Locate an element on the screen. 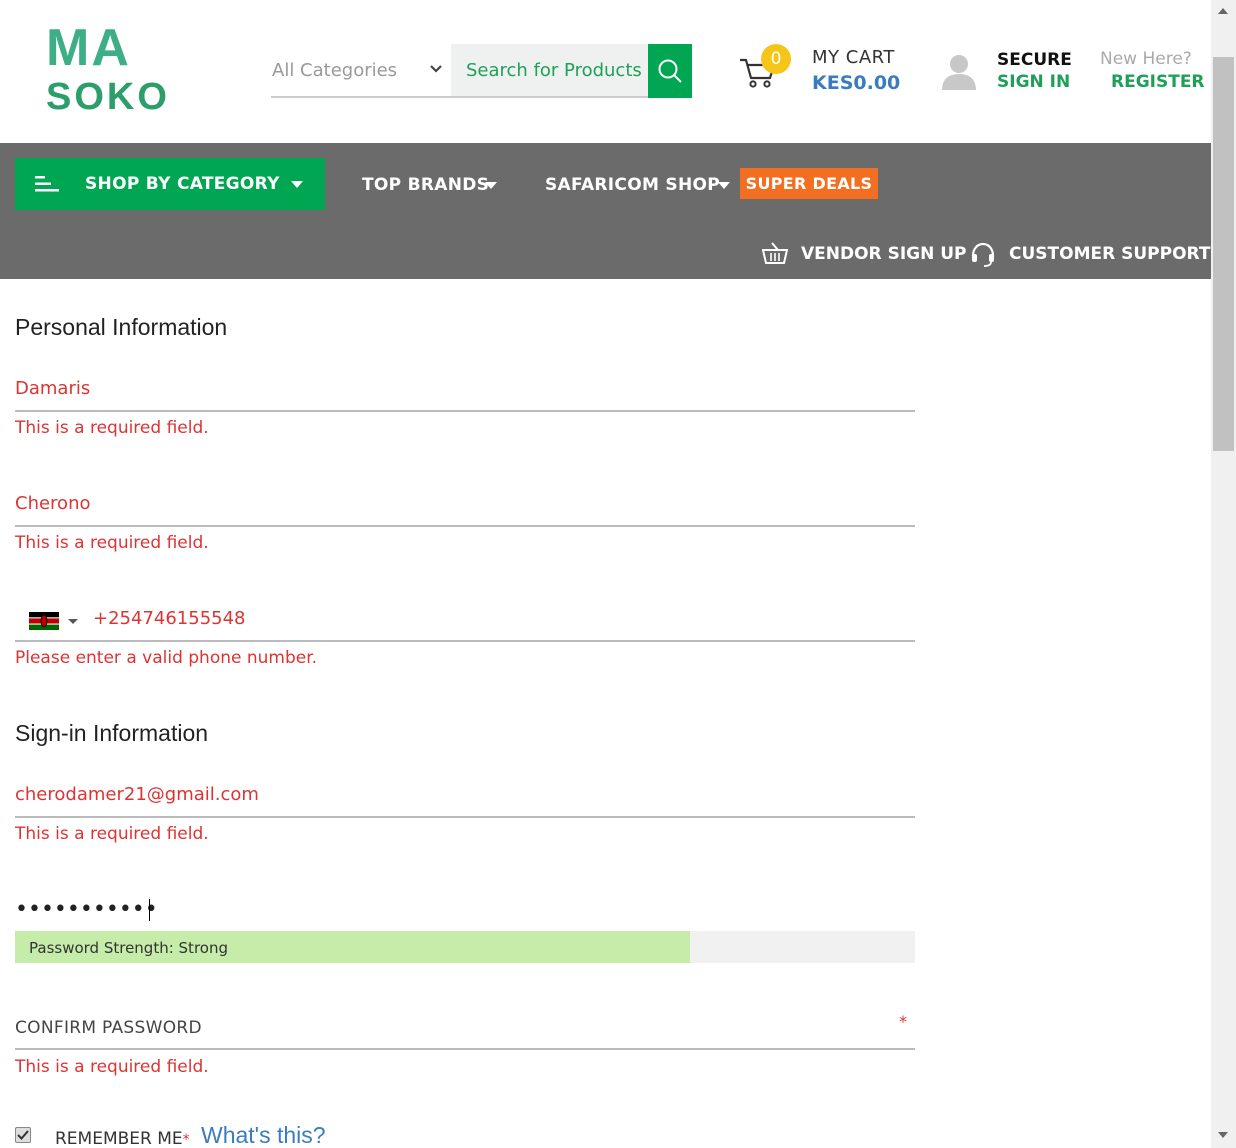 Image resolution: width=1236 pixels, height=1148 pixels. last-name-value: Cherono is located at coordinates (53, 503).